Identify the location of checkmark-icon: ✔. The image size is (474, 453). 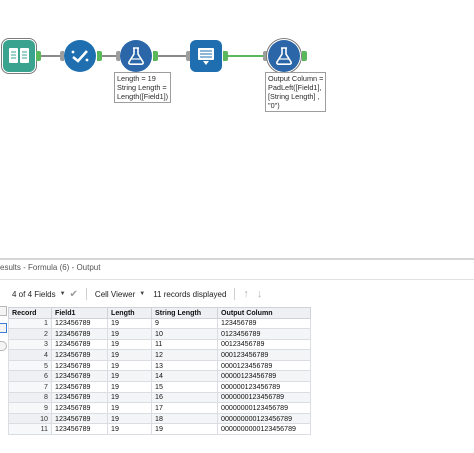
(74, 294).